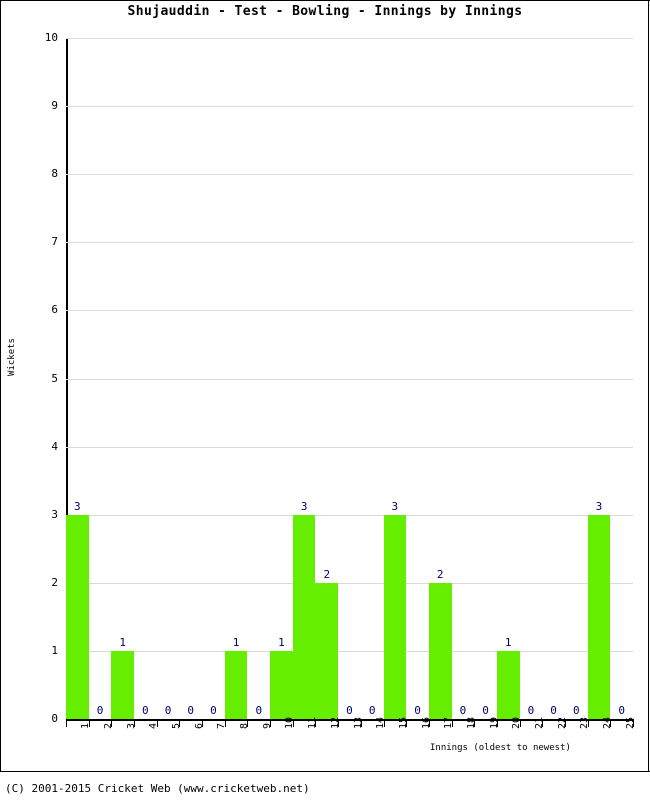 This screenshot has width=650, height=800. Describe the element at coordinates (325, 0) in the screenshot. I see `page-border-top` at that location.